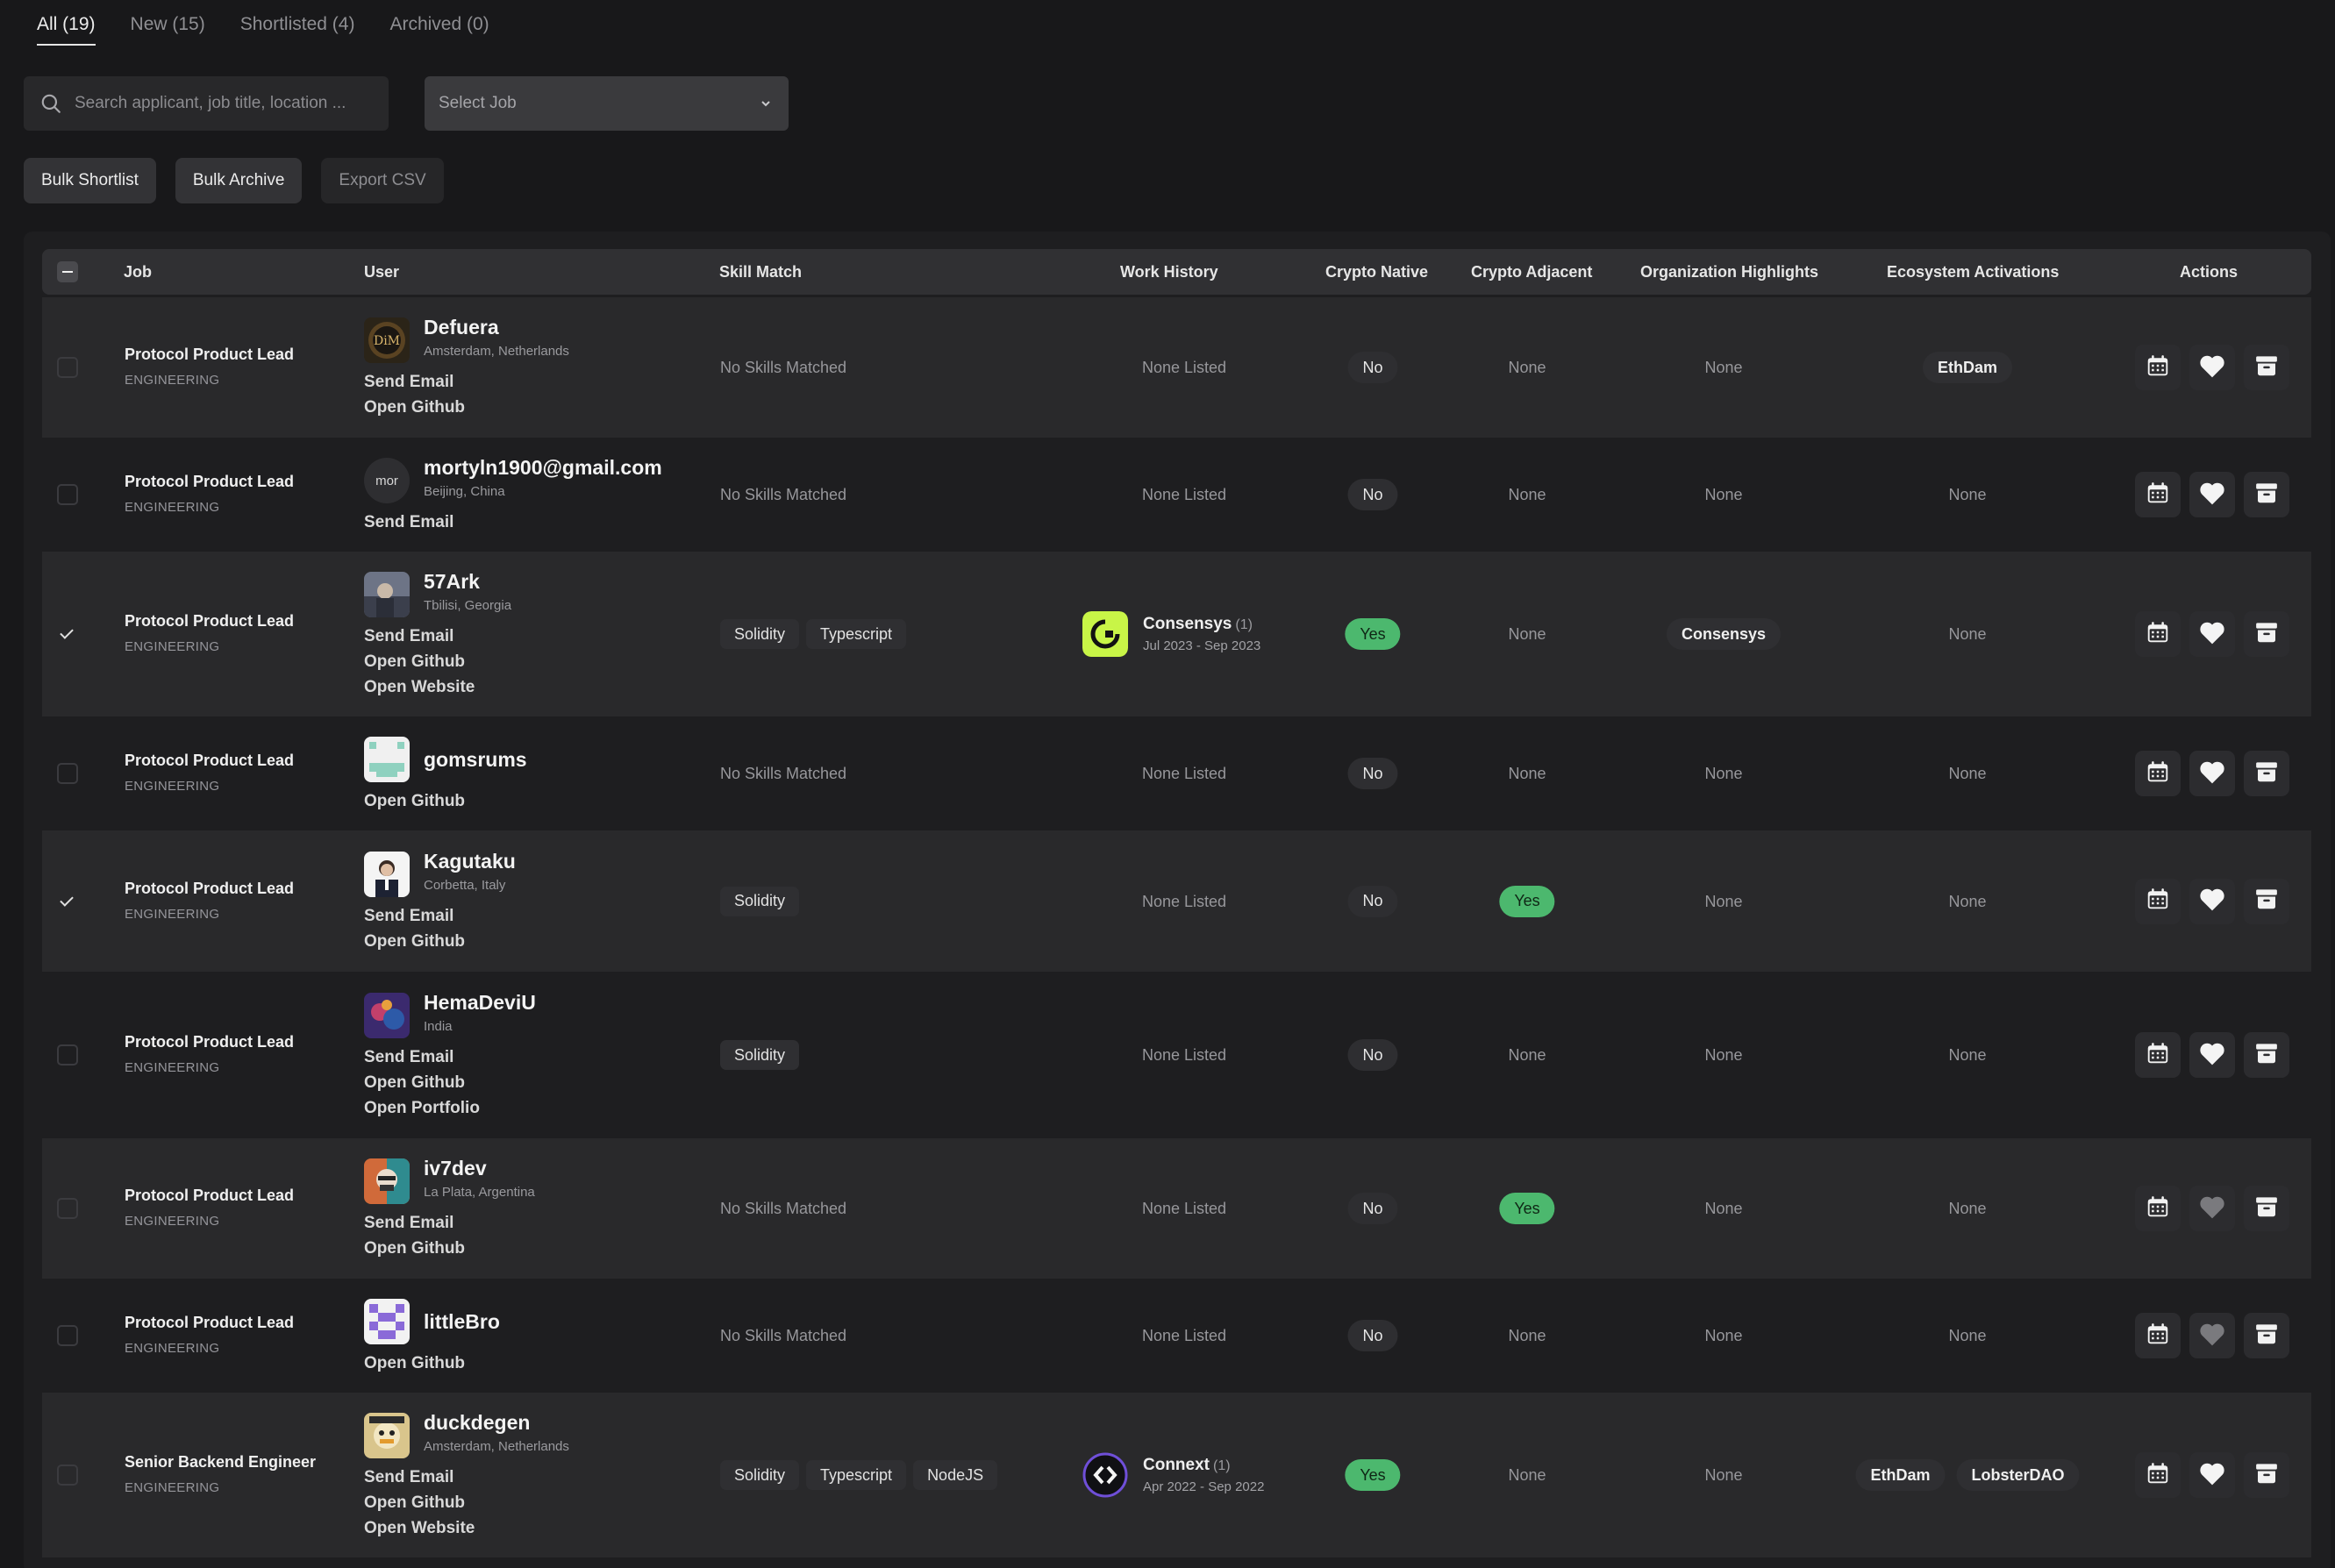 The image size is (2335, 1568). What do you see at coordinates (470, 862) in the screenshot?
I see `user-name: Kagutaku` at bounding box center [470, 862].